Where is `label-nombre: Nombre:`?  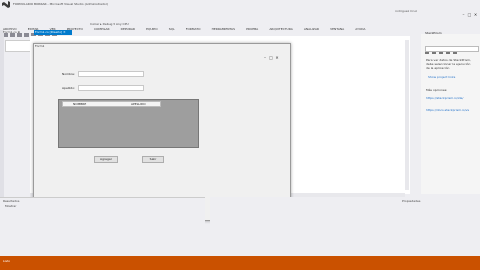 label-nombre: Nombre: is located at coordinates (68, 74).